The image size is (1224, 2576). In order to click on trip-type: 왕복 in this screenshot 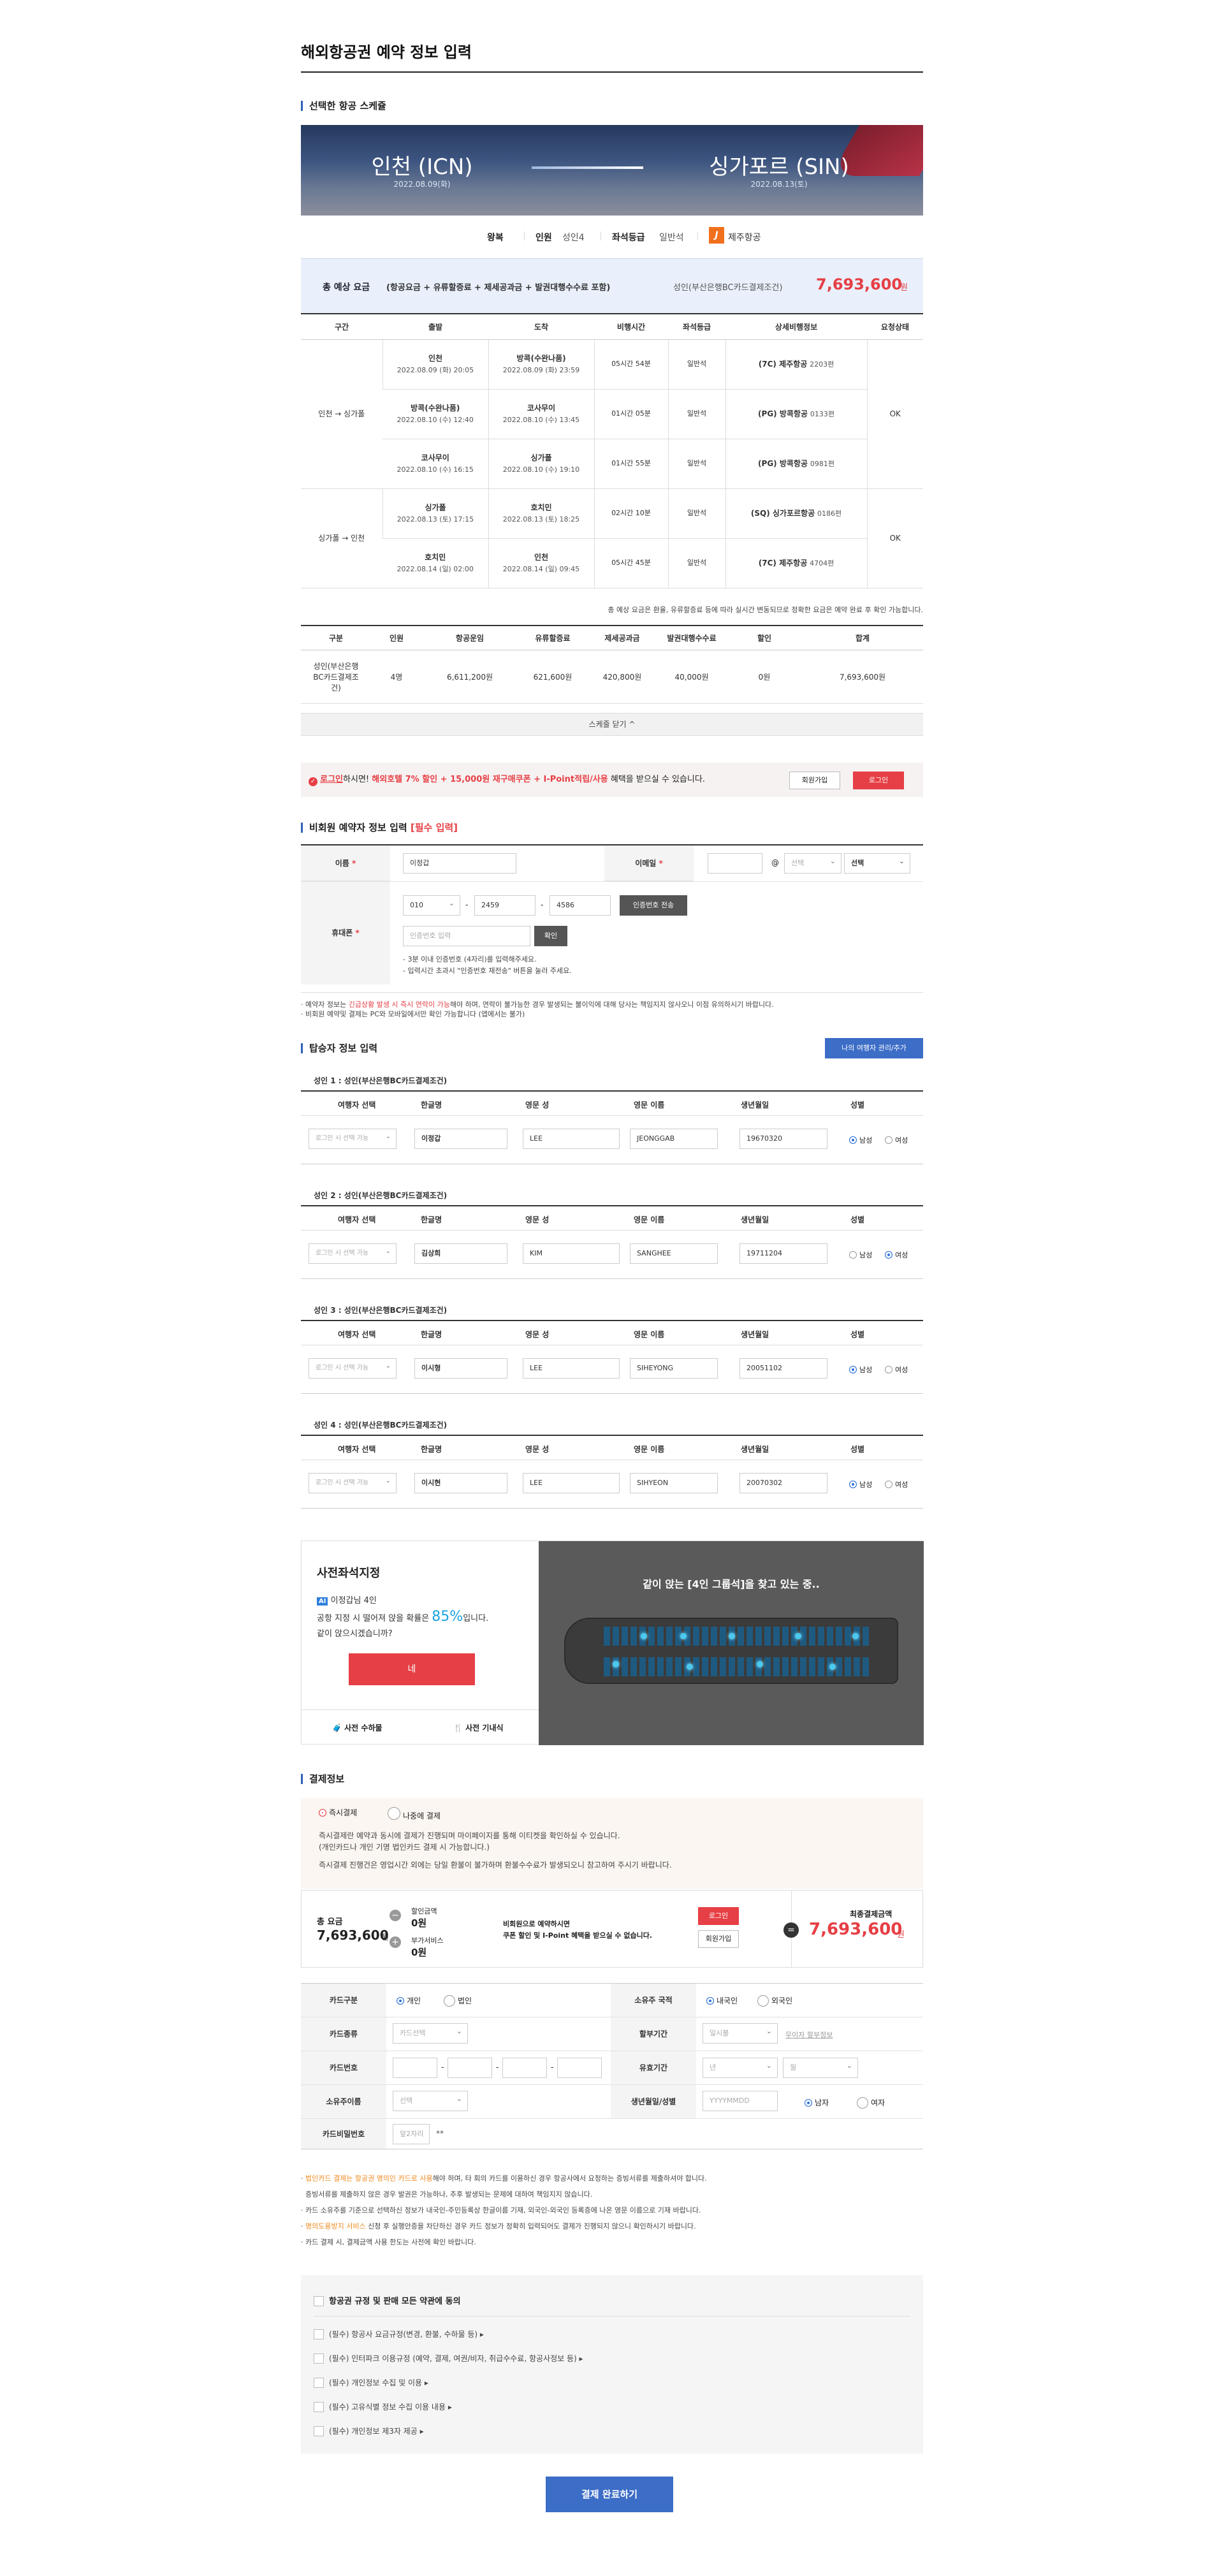, I will do `click(495, 238)`.